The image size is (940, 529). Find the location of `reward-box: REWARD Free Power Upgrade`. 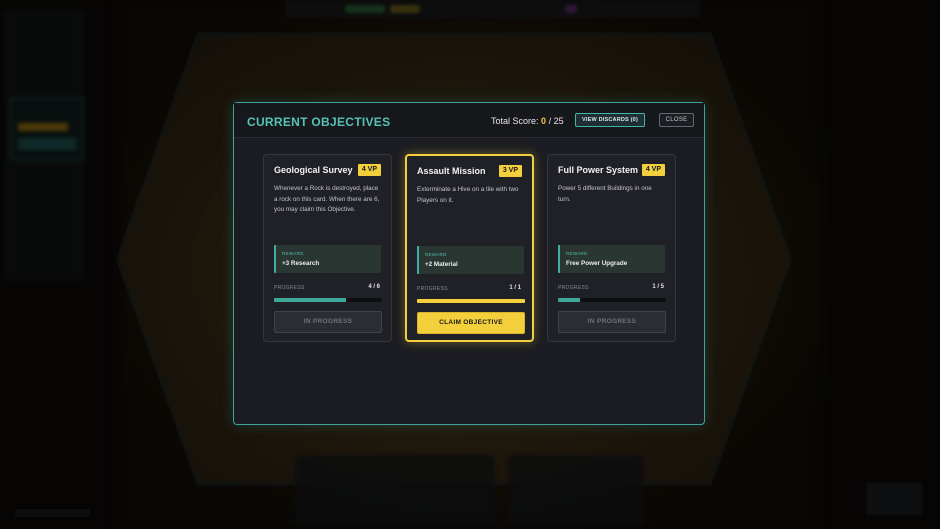

reward-box: REWARD Free Power Upgrade is located at coordinates (611, 259).